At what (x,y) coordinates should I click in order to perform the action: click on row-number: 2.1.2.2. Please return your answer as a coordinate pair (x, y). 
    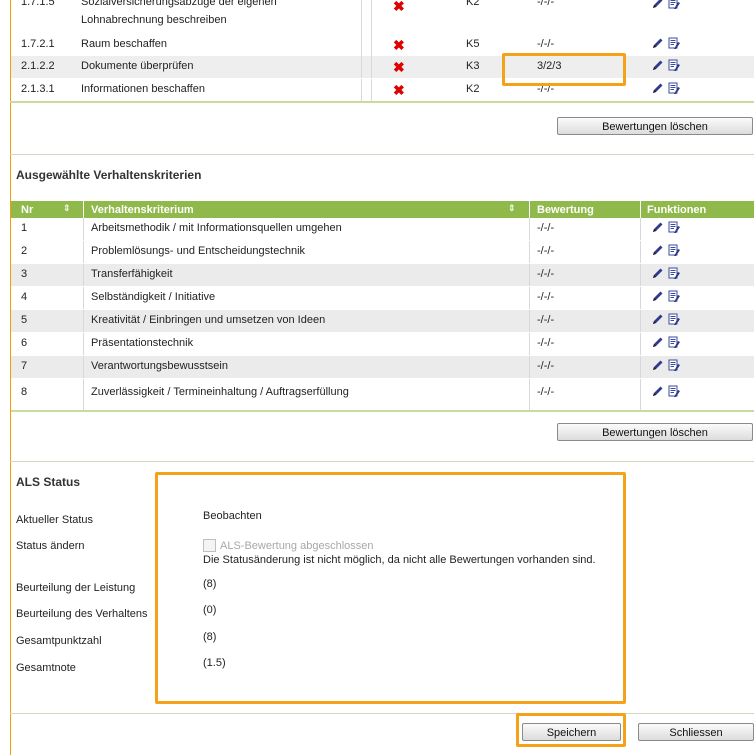
    Looking at the image, I should click on (38, 66).